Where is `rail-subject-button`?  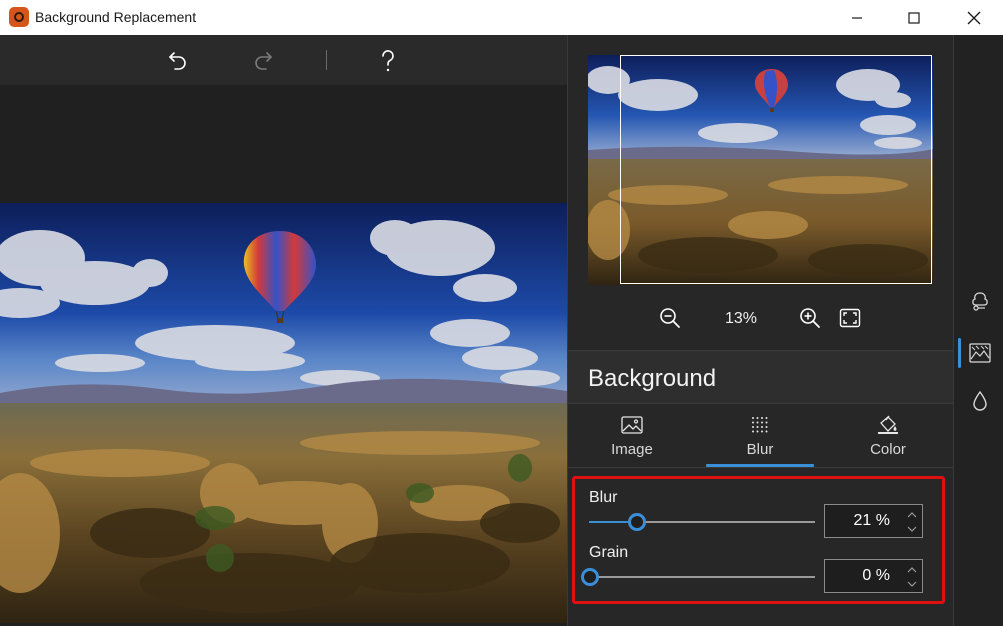 rail-subject-button is located at coordinates (980, 301).